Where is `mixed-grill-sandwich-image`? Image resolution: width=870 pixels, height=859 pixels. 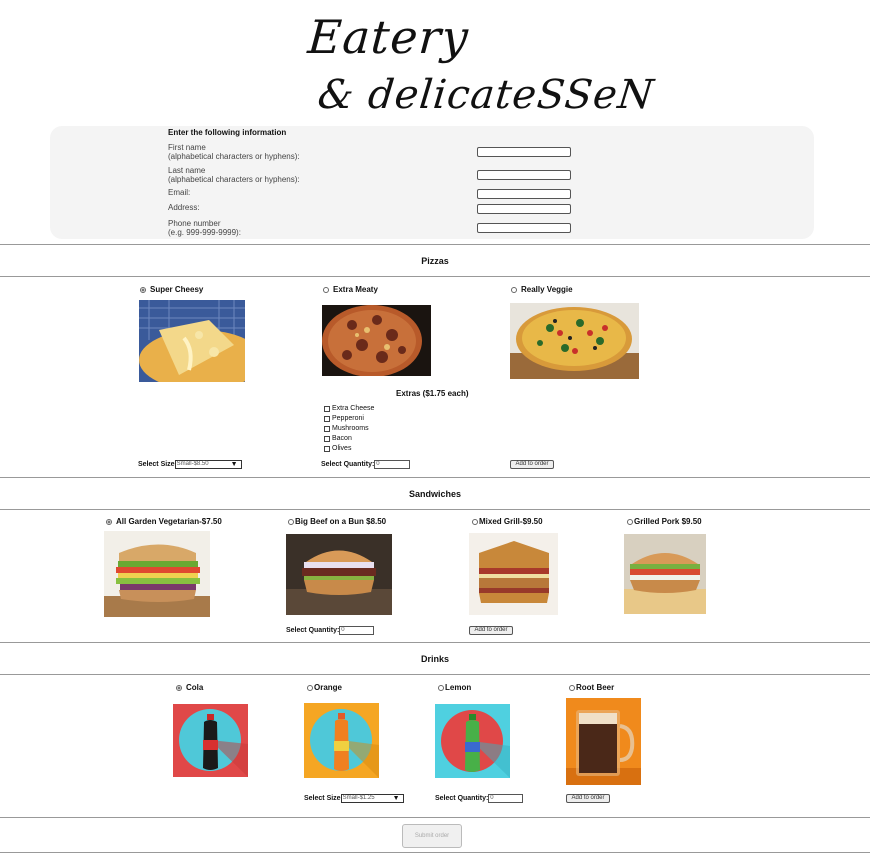 mixed-grill-sandwich-image is located at coordinates (513, 574).